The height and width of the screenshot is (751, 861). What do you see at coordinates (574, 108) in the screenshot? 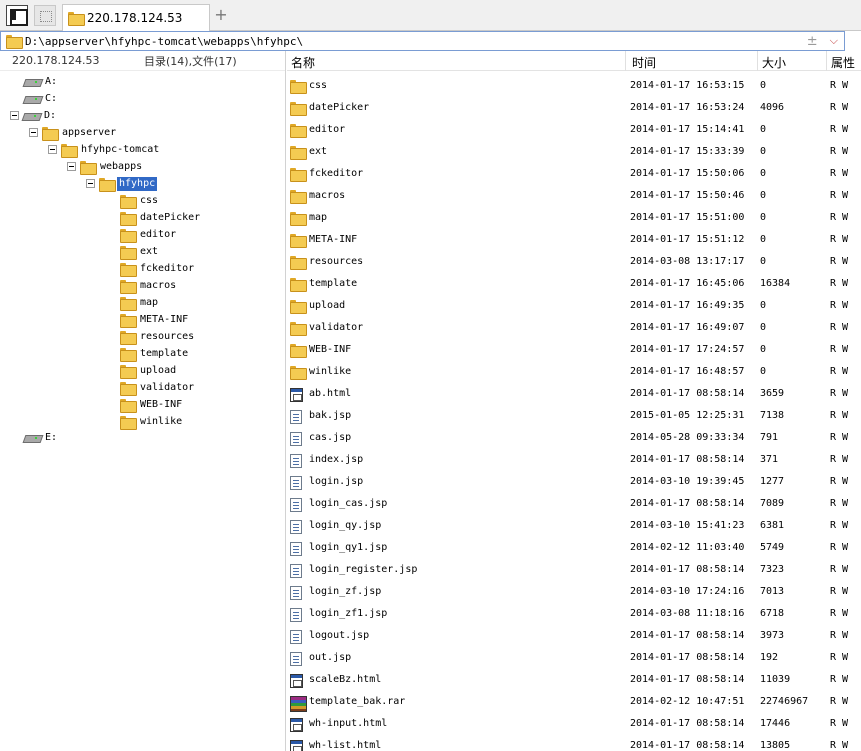
I see `file-row: datePicker 2014-01-17 16:53:24 4096 R W` at bounding box center [574, 108].